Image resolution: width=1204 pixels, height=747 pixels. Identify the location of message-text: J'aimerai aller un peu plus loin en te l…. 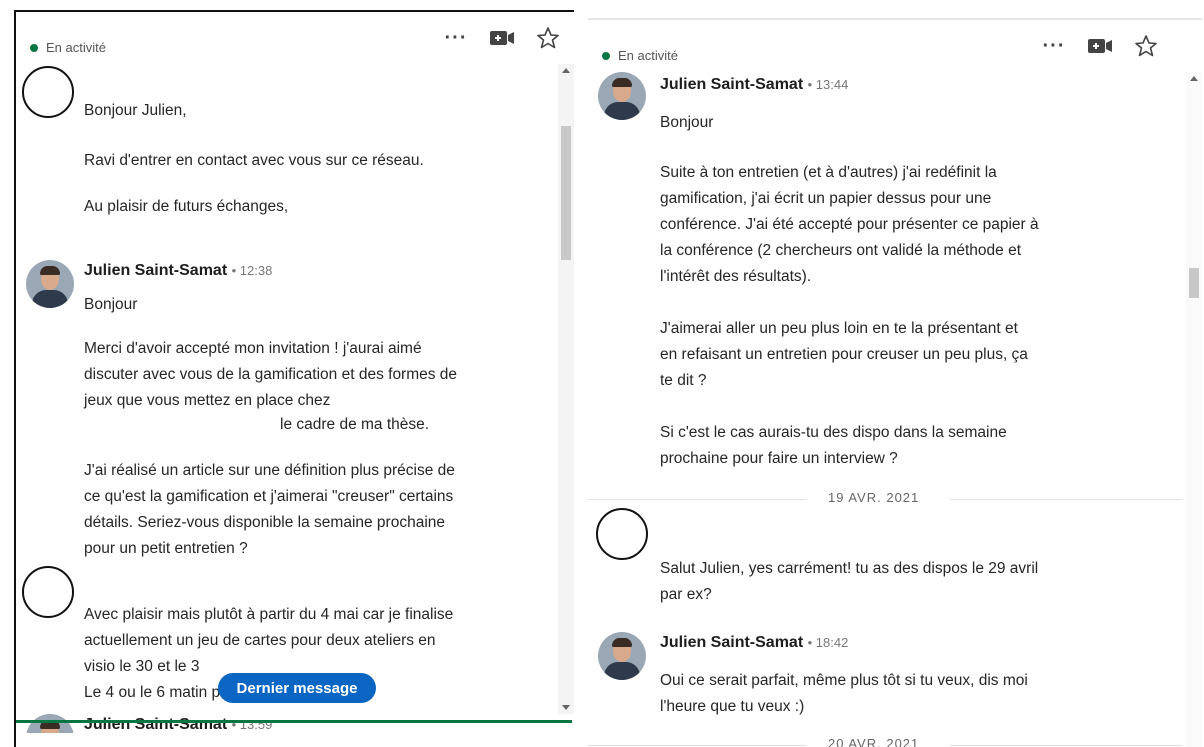
(844, 354).